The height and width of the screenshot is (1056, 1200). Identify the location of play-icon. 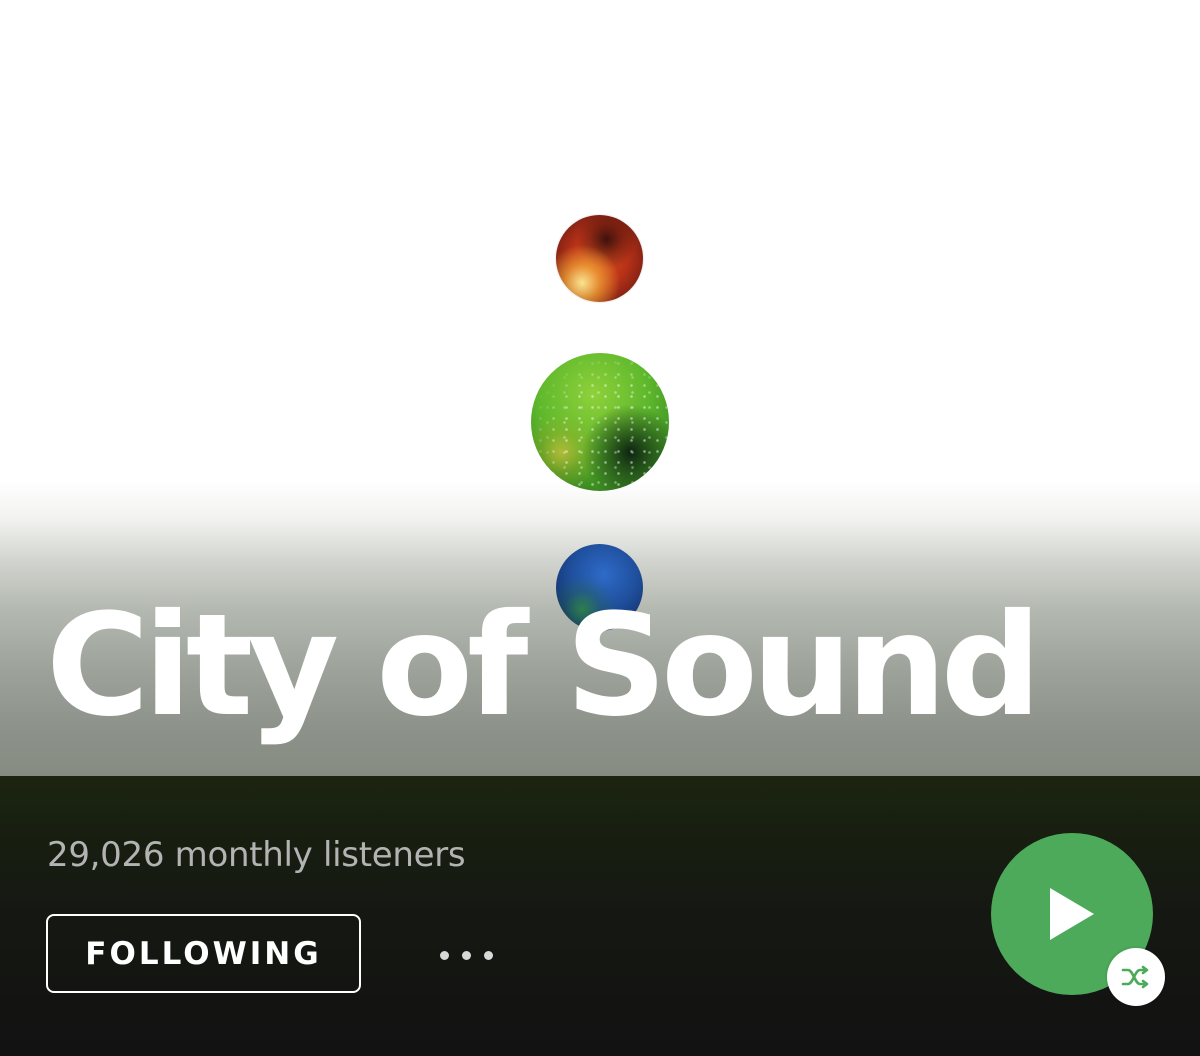
(1072, 914).